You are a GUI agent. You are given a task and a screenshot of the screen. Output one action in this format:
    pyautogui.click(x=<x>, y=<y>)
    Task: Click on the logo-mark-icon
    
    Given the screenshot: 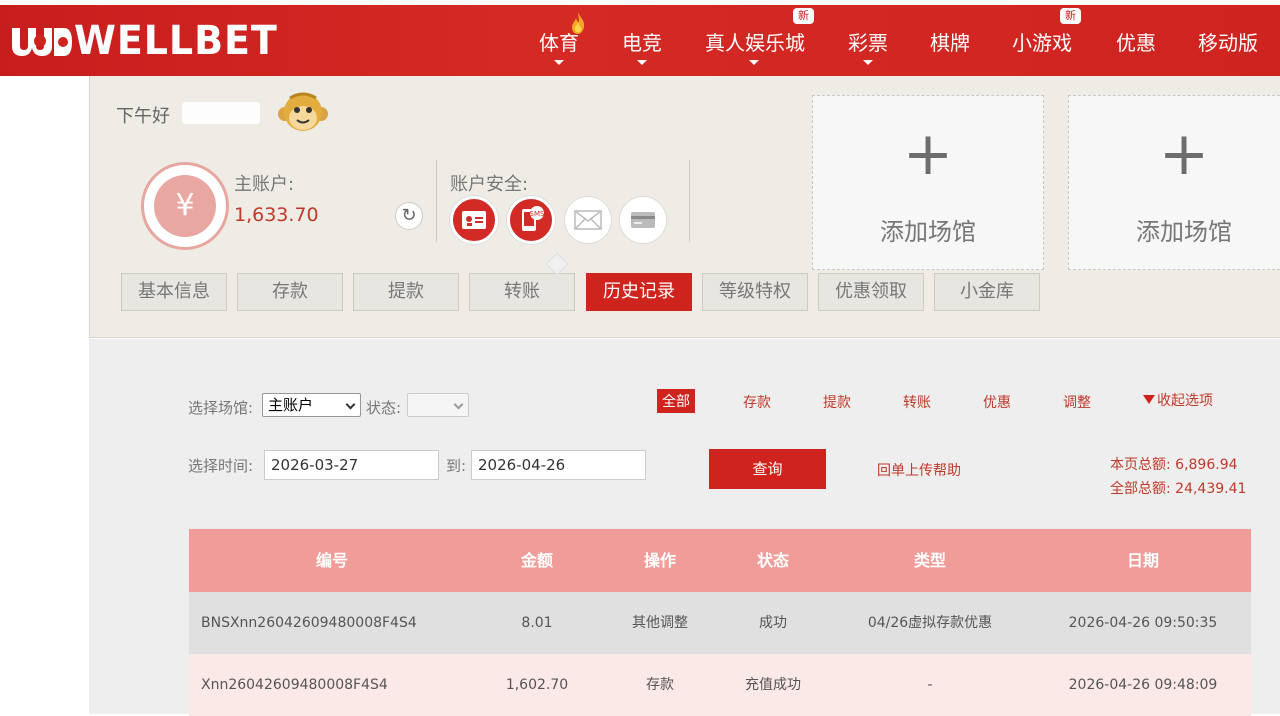 What is the action you would take?
    pyautogui.click(x=42, y=42)
    